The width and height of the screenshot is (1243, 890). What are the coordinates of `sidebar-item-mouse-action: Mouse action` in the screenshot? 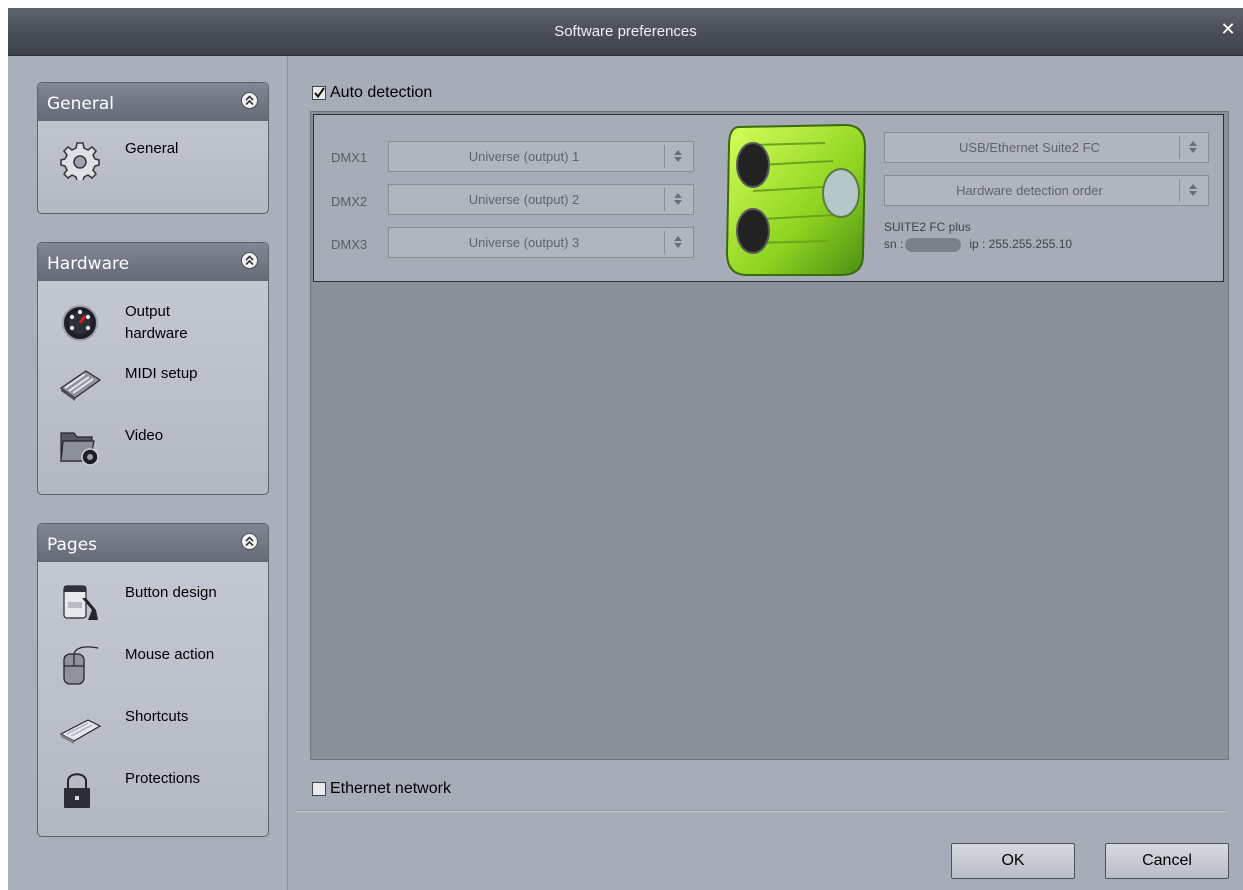 It's located at (158, 670).